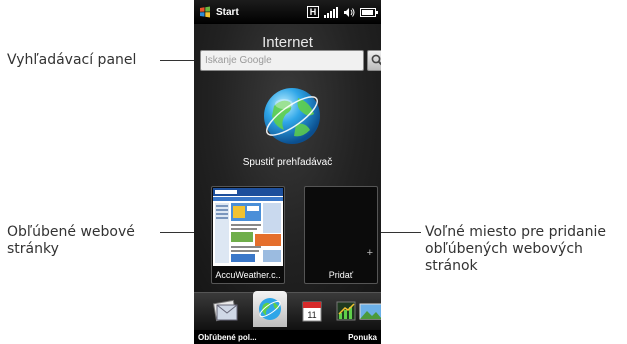  I want to click on calendar-icon: 11, so click(312, 311).